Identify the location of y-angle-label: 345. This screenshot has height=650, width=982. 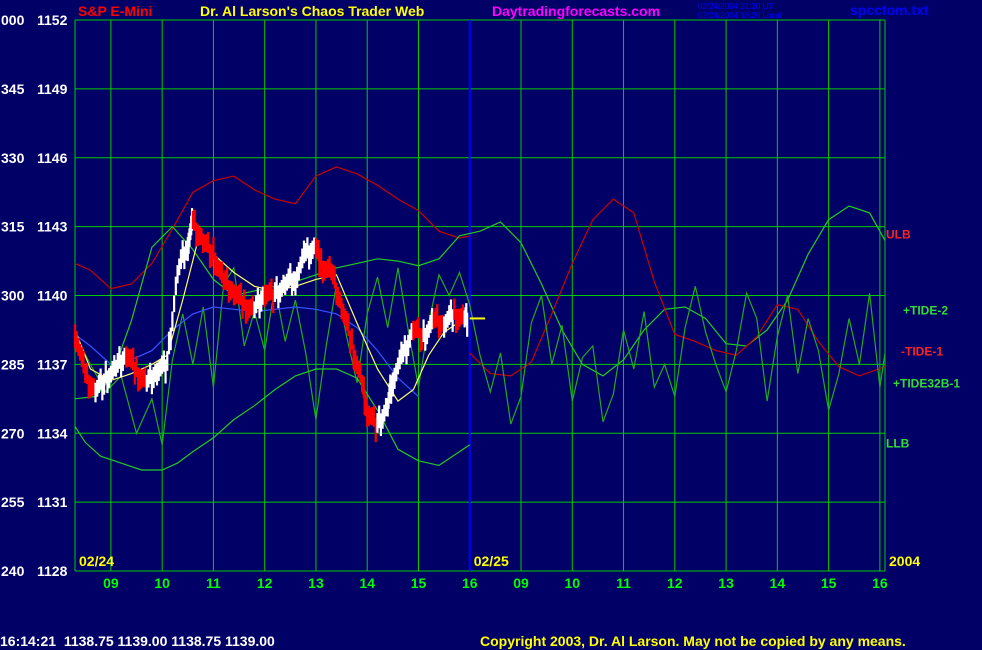
(13, 89).